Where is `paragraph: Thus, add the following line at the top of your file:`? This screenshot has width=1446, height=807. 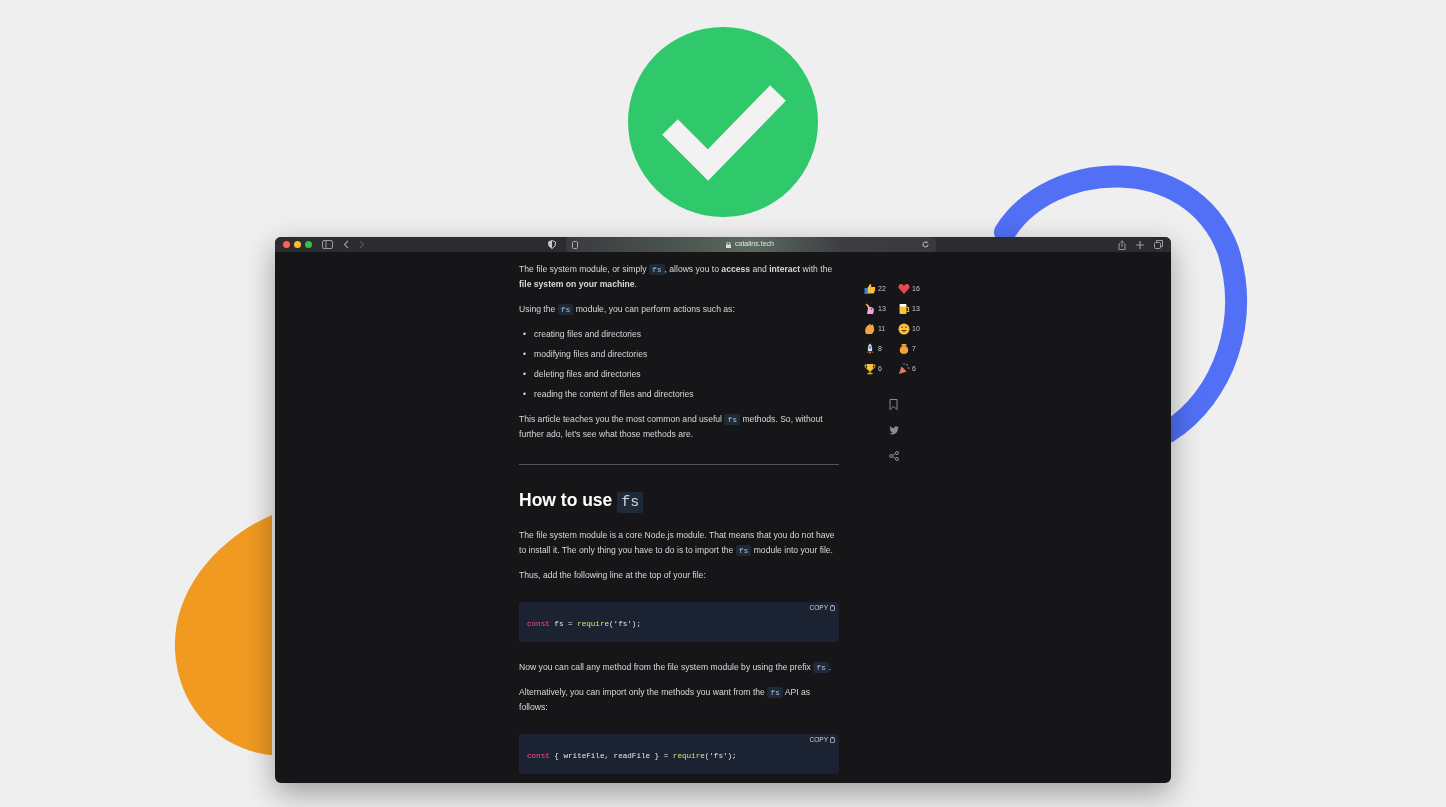 paragraph: Thus, add the following line at the top of your file: is located at coordinates (613, 575).